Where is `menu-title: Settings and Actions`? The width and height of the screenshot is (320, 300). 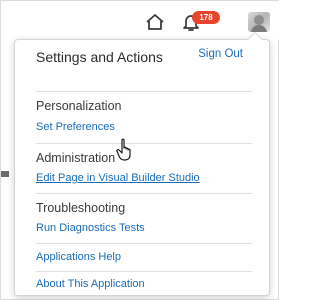
menu-title: Settings and Actions is located at coordinates (99, 57).